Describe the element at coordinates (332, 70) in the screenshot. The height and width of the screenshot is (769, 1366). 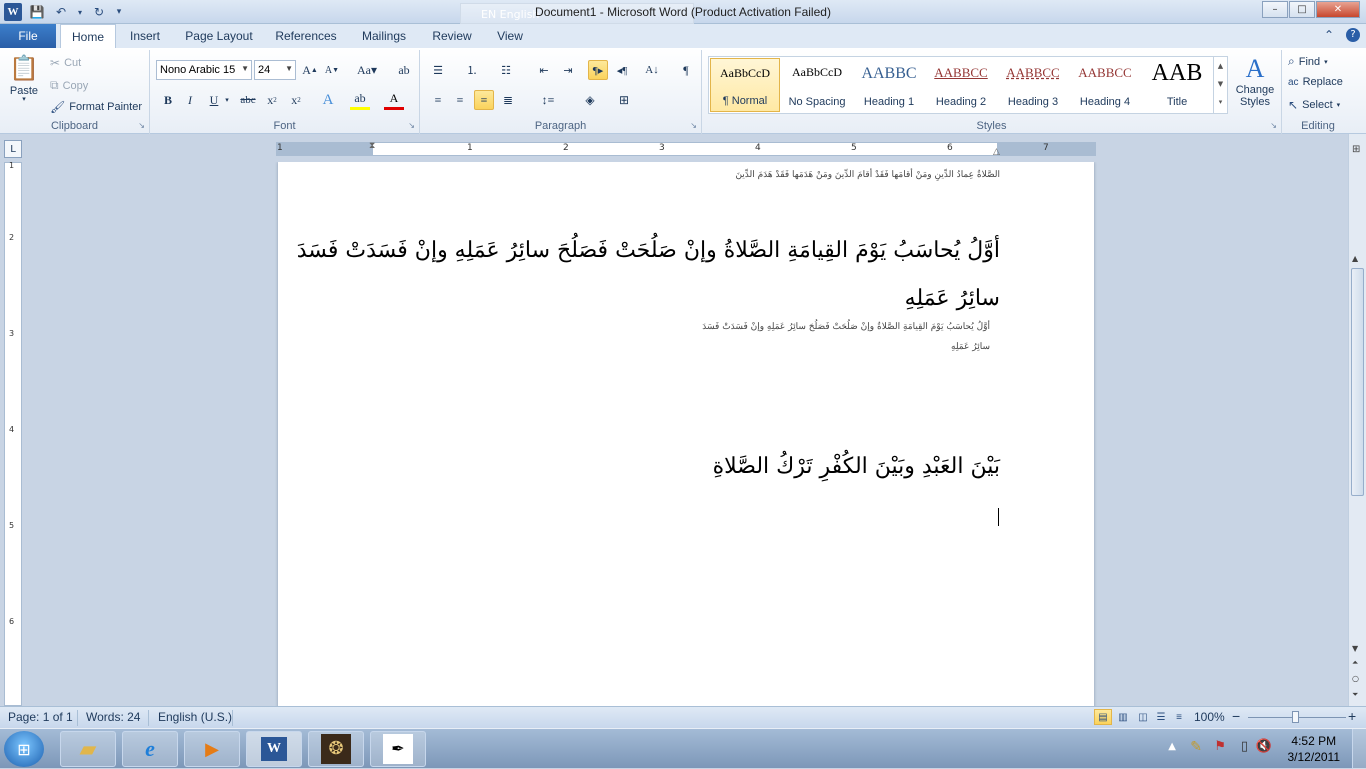
I see `shrink-font-icon: A ▼` at that location.